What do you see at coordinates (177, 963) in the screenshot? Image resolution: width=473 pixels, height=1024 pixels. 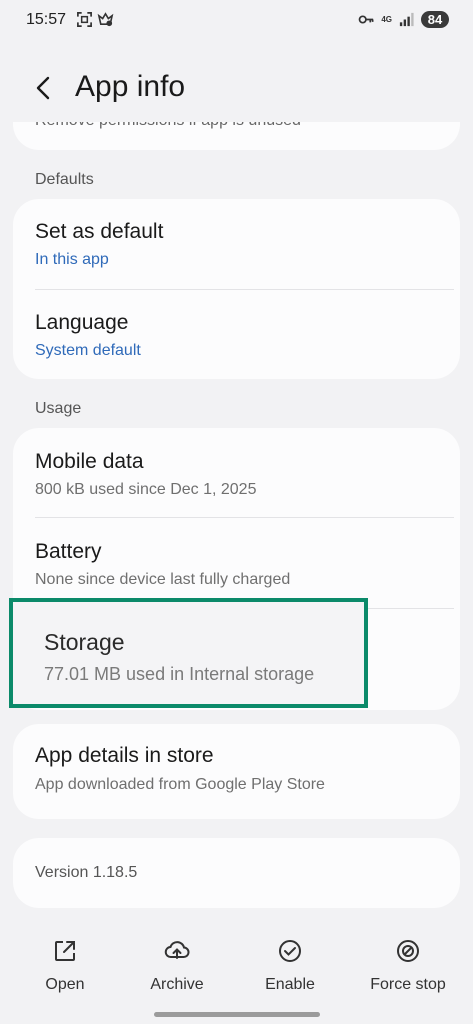 I see `archive-button: Archive` at bounding box center [177, 963].